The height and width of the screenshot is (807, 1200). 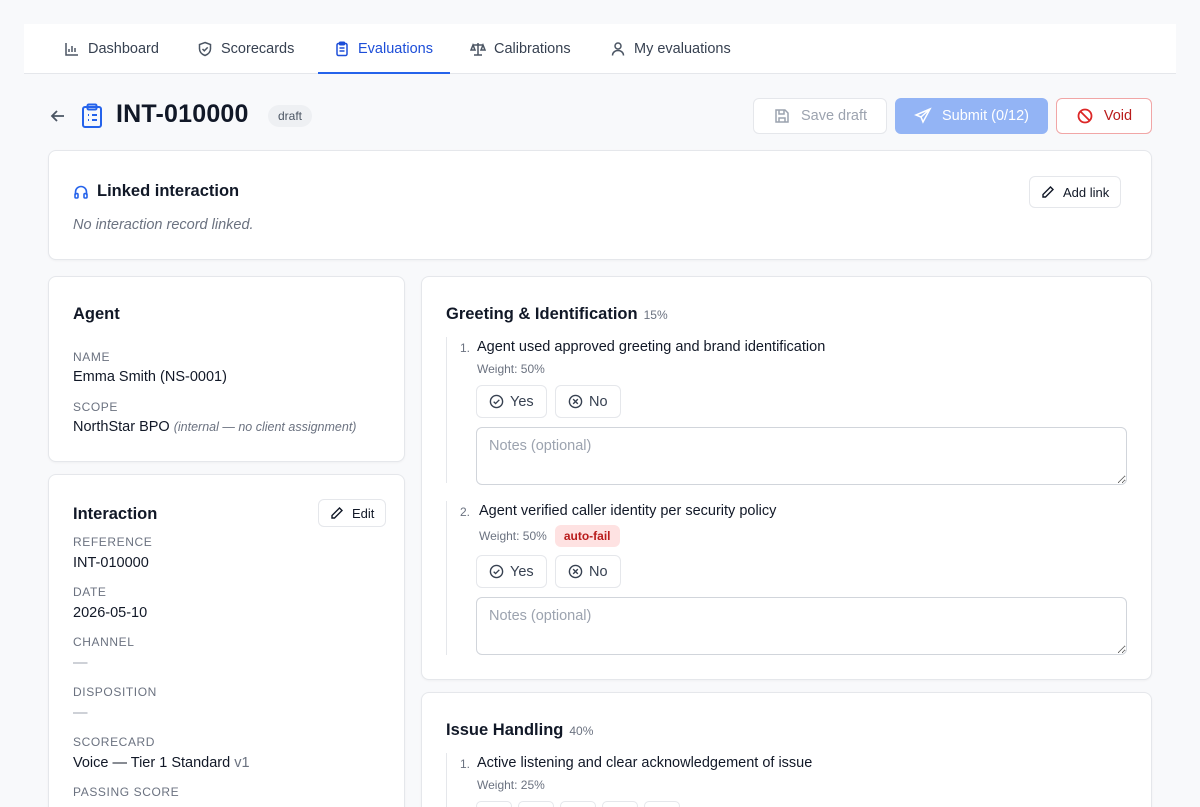 I want to click on reference-value: INT-010000, so click(x=111, y=563).